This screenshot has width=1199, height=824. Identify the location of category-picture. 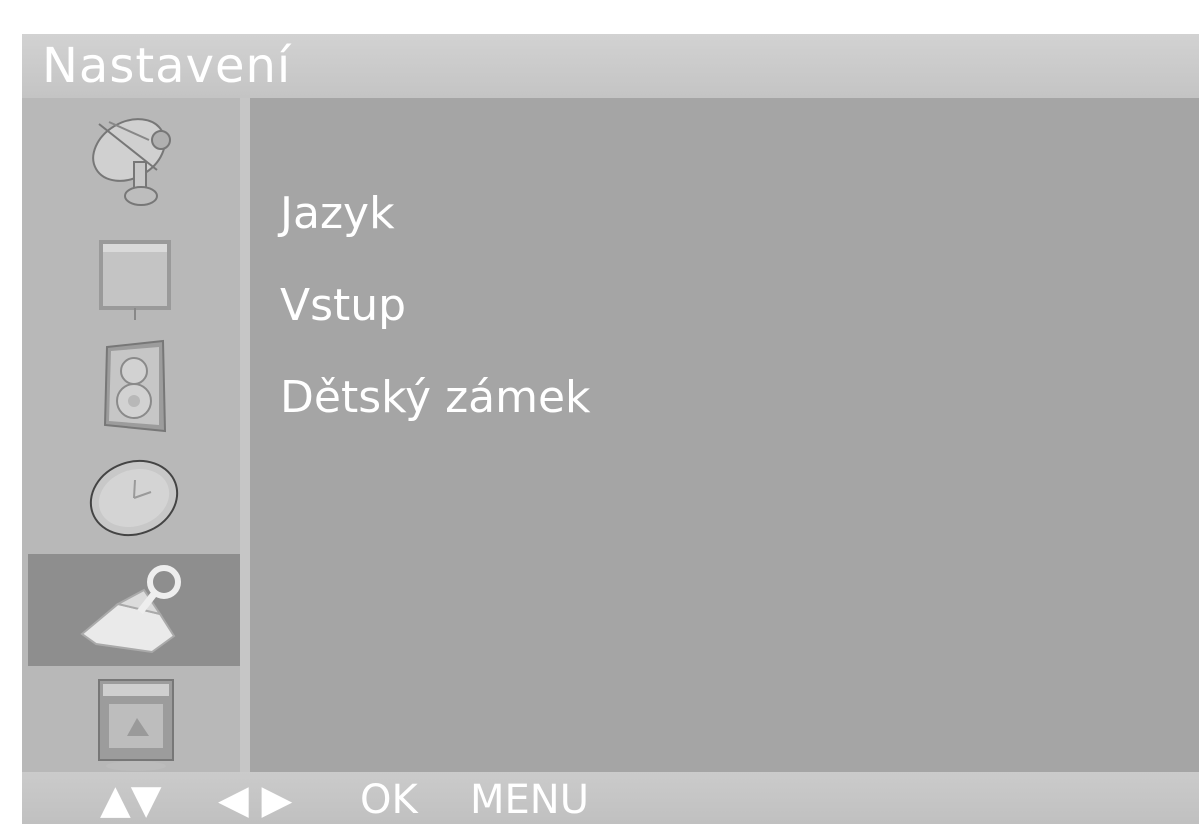
(134, 274).